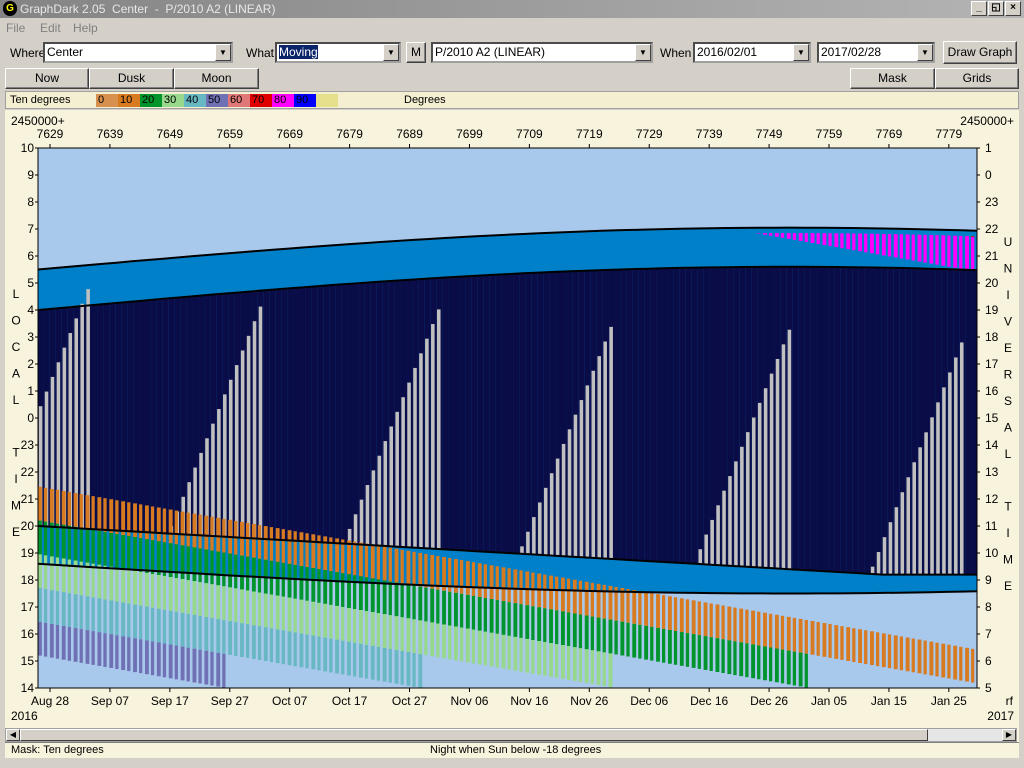 Image resolution: width=1024 pixels, height=768 pixels. Describe the element at coordinates (416, 52) in the screenshot. I see `m-button: M` at that location.